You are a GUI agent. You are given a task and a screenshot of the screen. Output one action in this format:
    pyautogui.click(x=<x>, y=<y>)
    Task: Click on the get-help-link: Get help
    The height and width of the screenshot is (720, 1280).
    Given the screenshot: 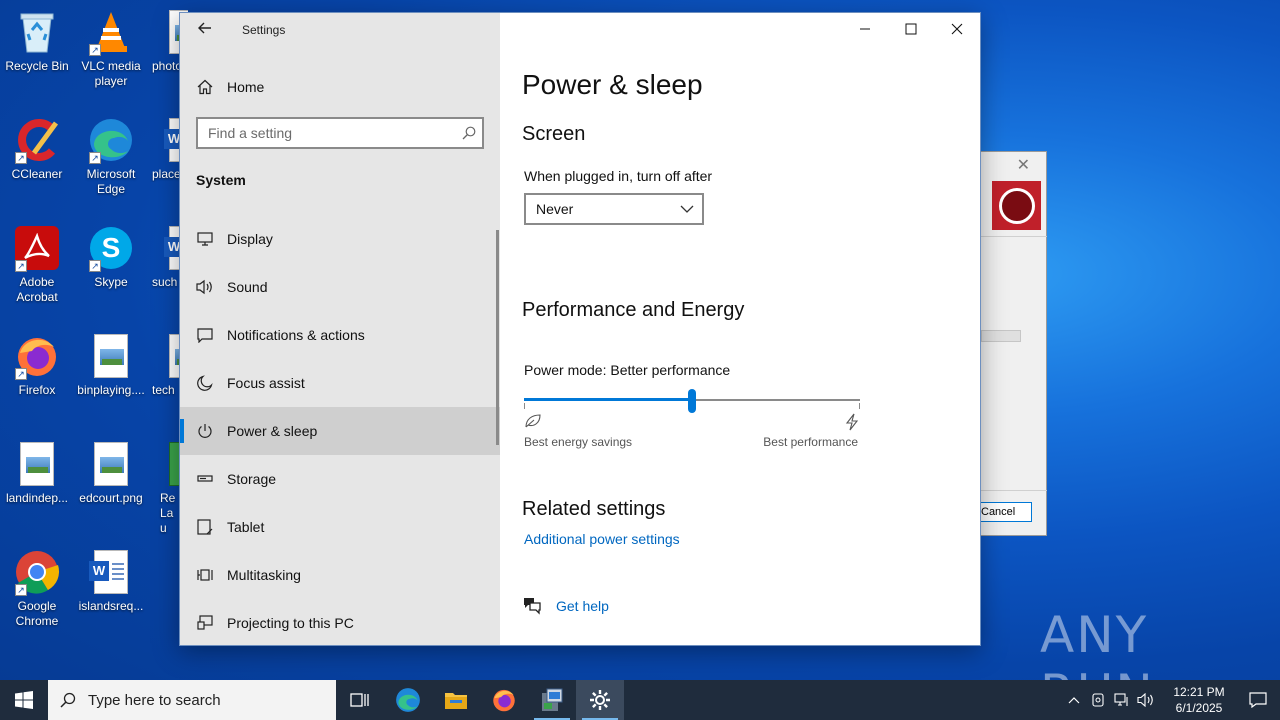 What is the action you would take?
    pyautogui.click(x=582, y=606)
    